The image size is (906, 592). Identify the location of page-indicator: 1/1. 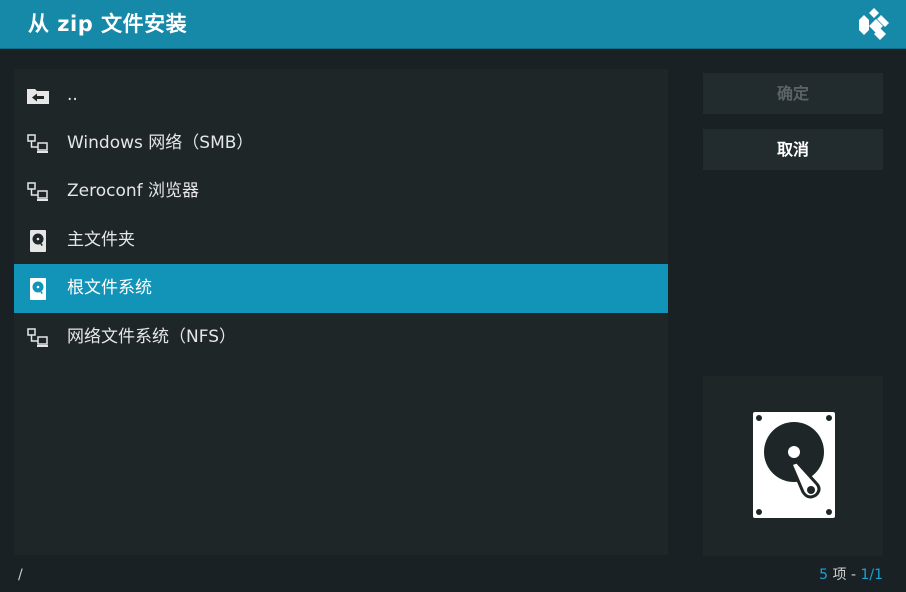
(871, 575).